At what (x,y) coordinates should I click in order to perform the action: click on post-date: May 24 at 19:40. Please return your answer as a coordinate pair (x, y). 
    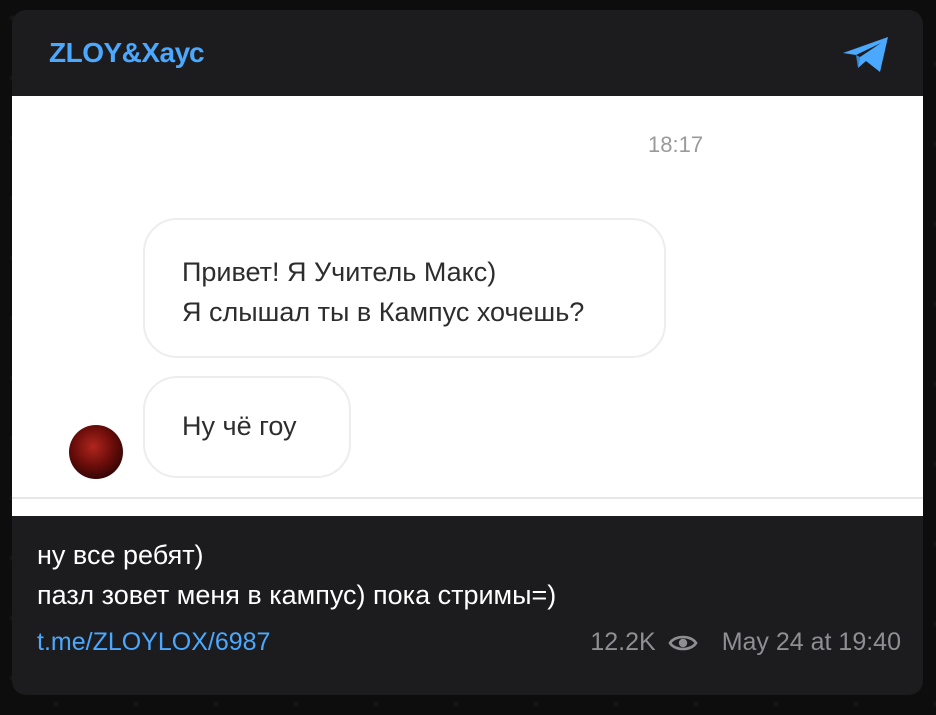
    Looking at the image, I should click on (811, 642).